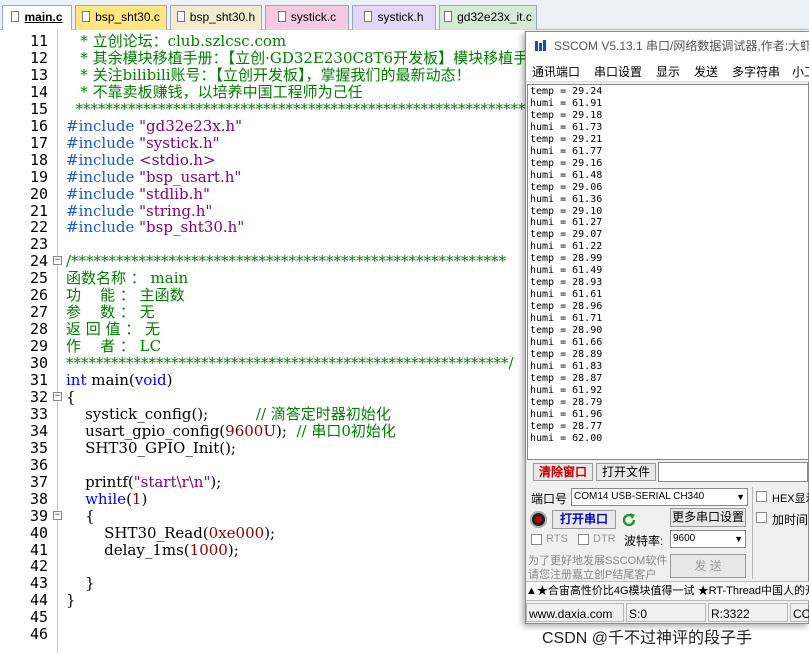 The height and width of the screenshot is (653, 809). I want to click on port-select-value: COM14 USB-SERIAL CH340, so click(639, 496).